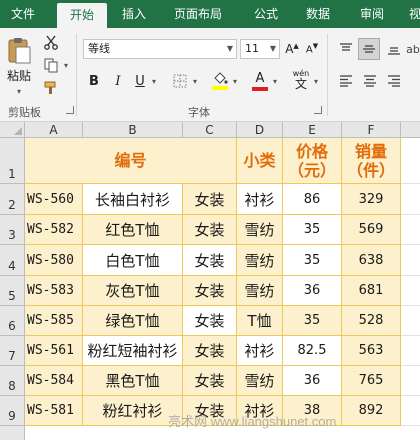 Image resolution: width=420 pixels, height=440 pixels. Describe the element at coordinates (54, 130) in the screenshot. I see `column-header-a: A` at that location.